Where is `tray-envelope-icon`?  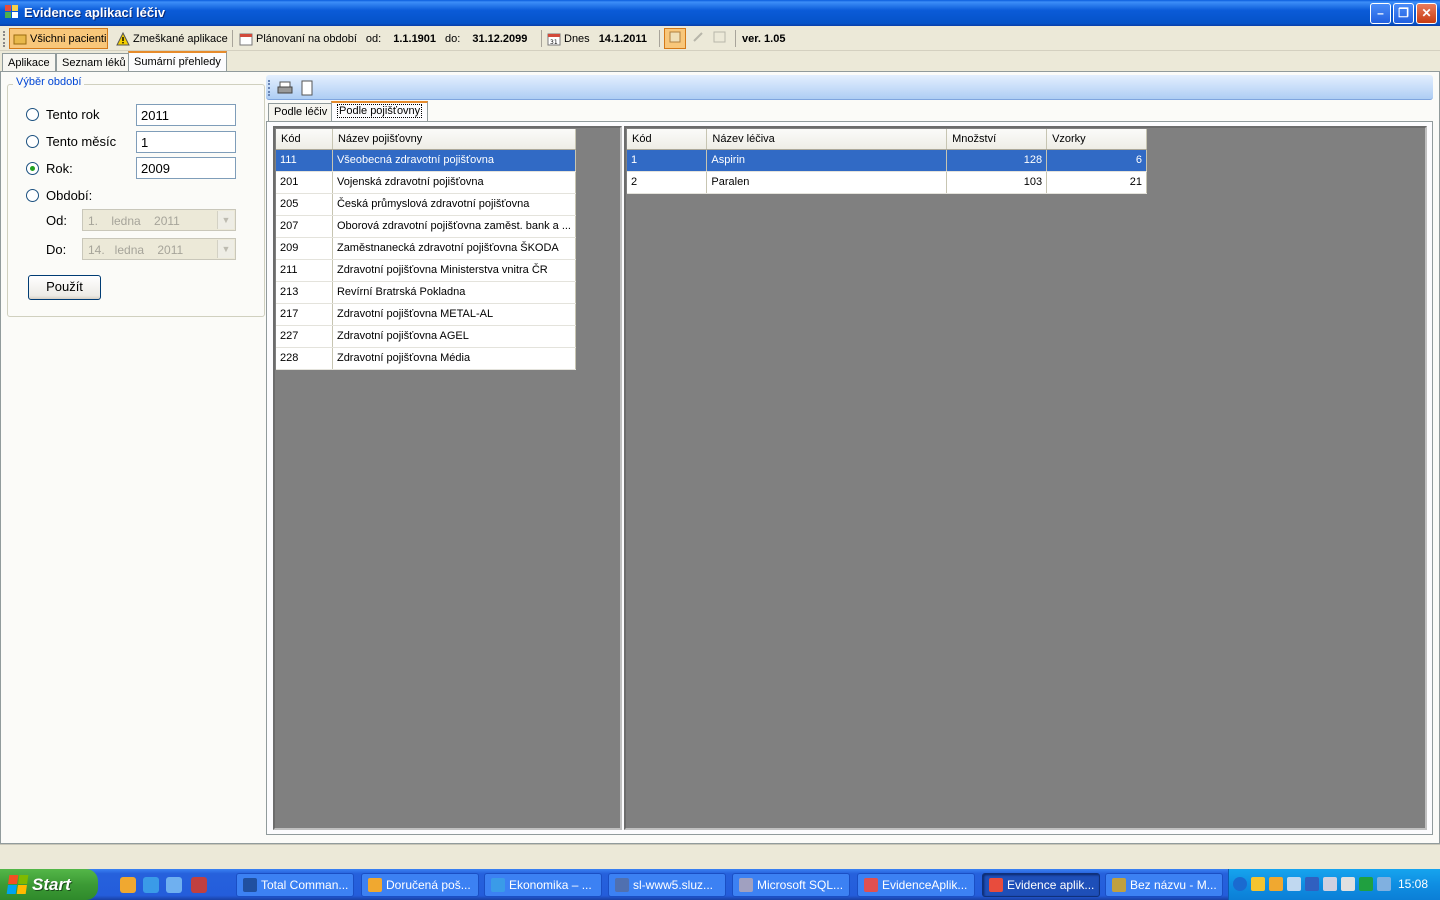
tray-envelope-icon is located at coordinates (1348, 884).